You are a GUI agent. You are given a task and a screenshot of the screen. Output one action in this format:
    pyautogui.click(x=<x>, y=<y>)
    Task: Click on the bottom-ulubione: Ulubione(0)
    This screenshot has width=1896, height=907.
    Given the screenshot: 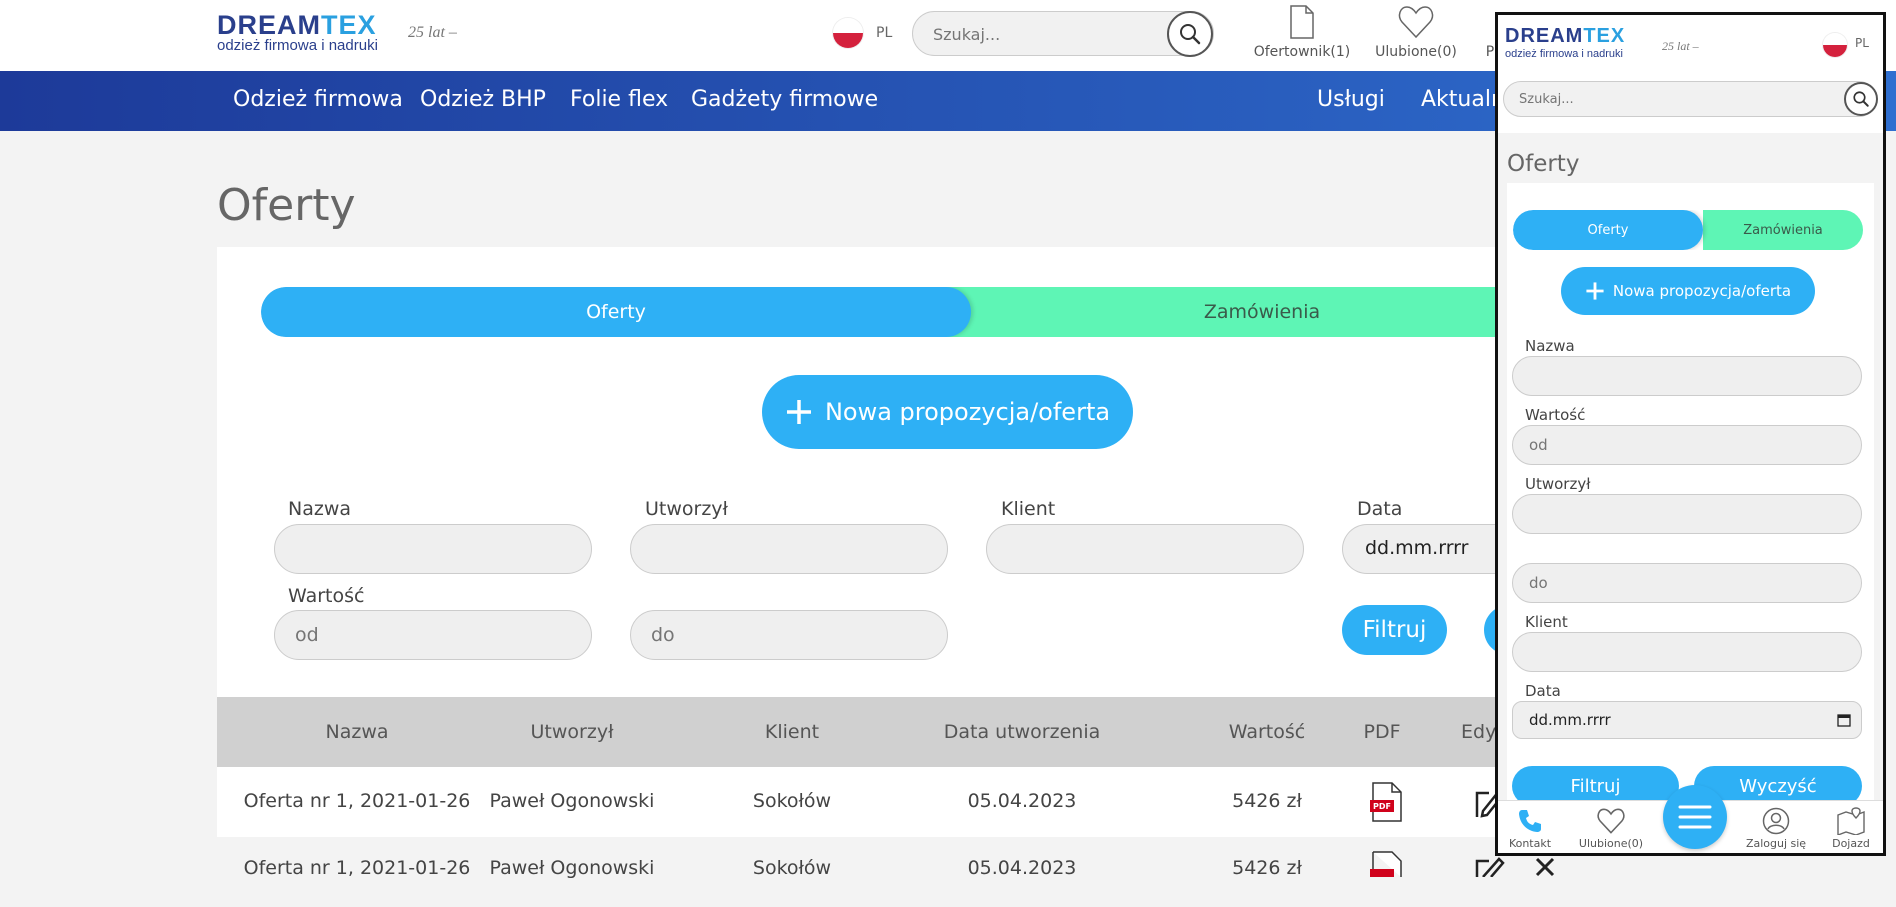 What is the action you would take?
    pyautogui.click(x=1611, y=828)
    